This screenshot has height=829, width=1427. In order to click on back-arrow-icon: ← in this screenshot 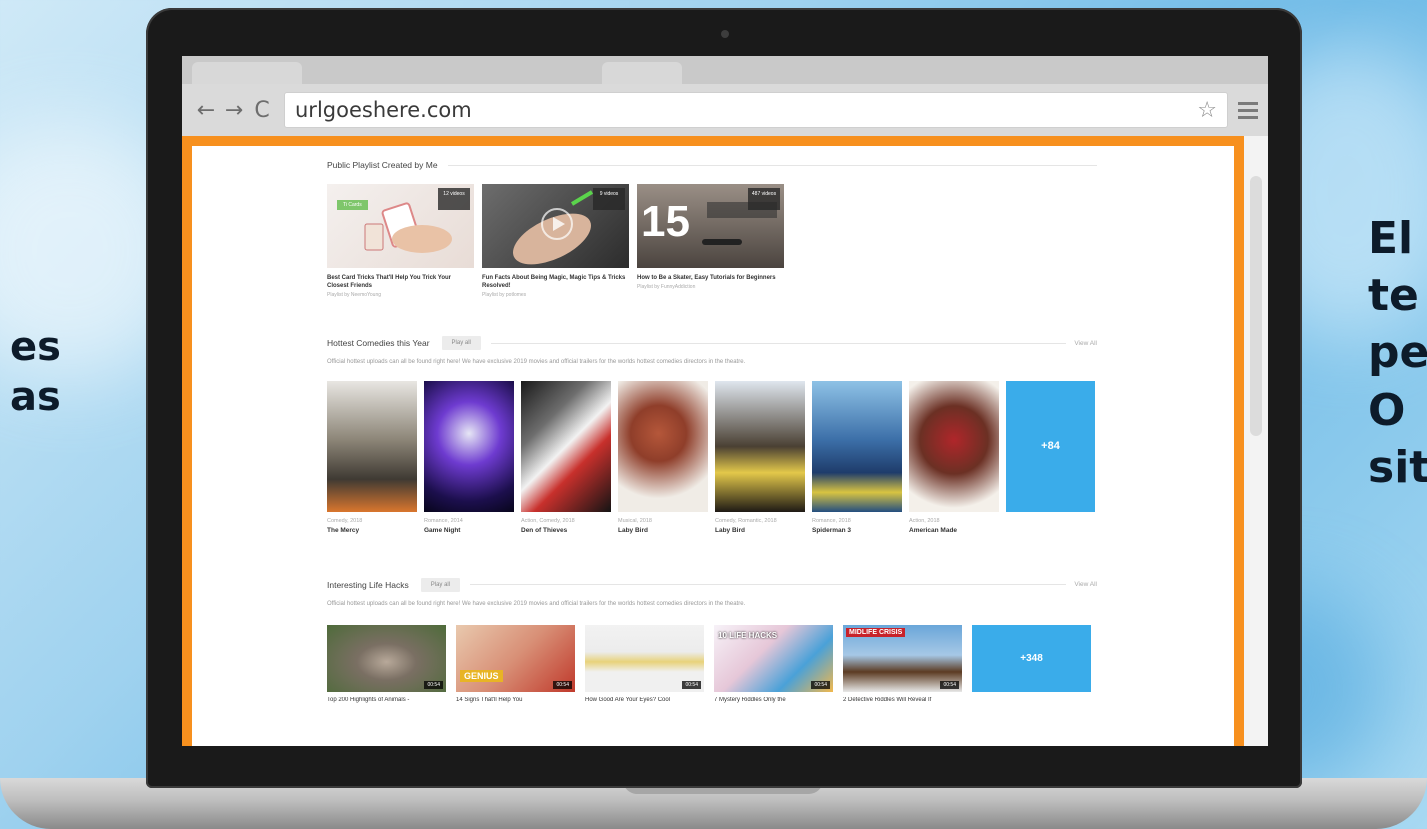, I will do `click(206, 110)`.